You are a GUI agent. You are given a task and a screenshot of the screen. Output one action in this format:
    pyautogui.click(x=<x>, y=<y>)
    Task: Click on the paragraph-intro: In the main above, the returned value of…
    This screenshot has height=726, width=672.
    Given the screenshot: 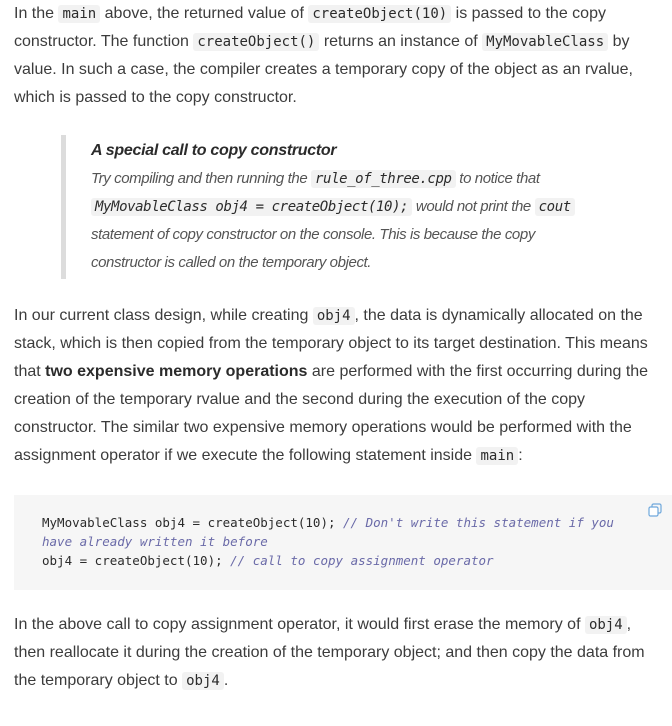 What is the action you would take?
    pyautogui.click(x=336, y=56)
    